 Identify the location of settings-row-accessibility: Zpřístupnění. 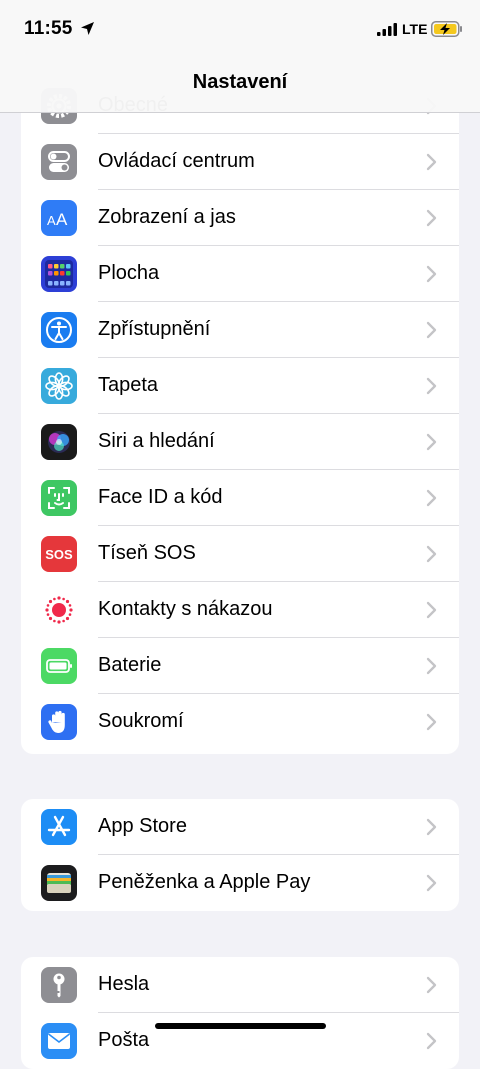
(240, 330).